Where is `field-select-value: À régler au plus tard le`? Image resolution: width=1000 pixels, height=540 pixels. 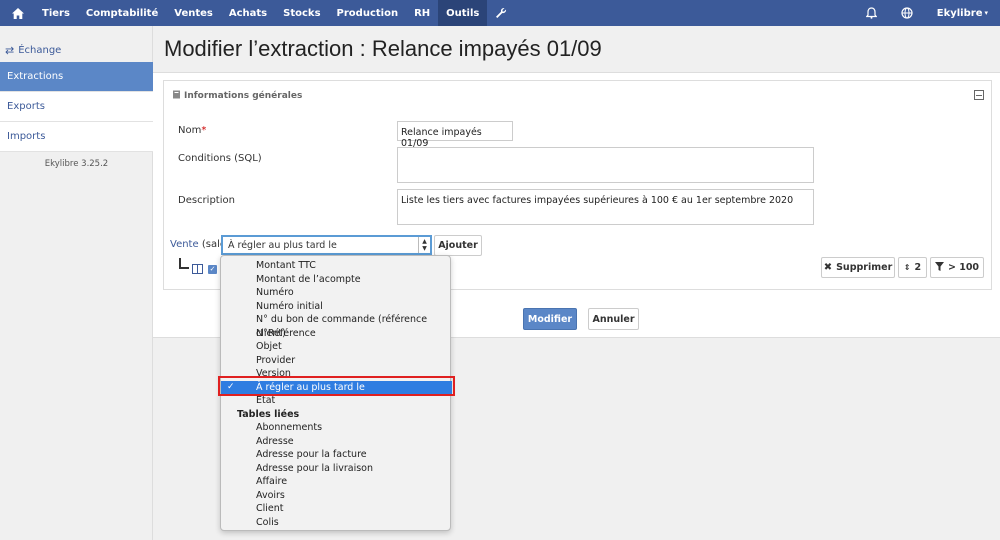 field-select-value: À régler au plus tard le is located at coordinates (282, 245).